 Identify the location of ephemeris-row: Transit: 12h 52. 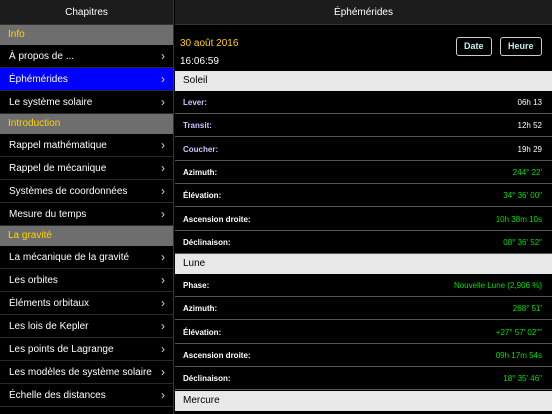
(363, 126).